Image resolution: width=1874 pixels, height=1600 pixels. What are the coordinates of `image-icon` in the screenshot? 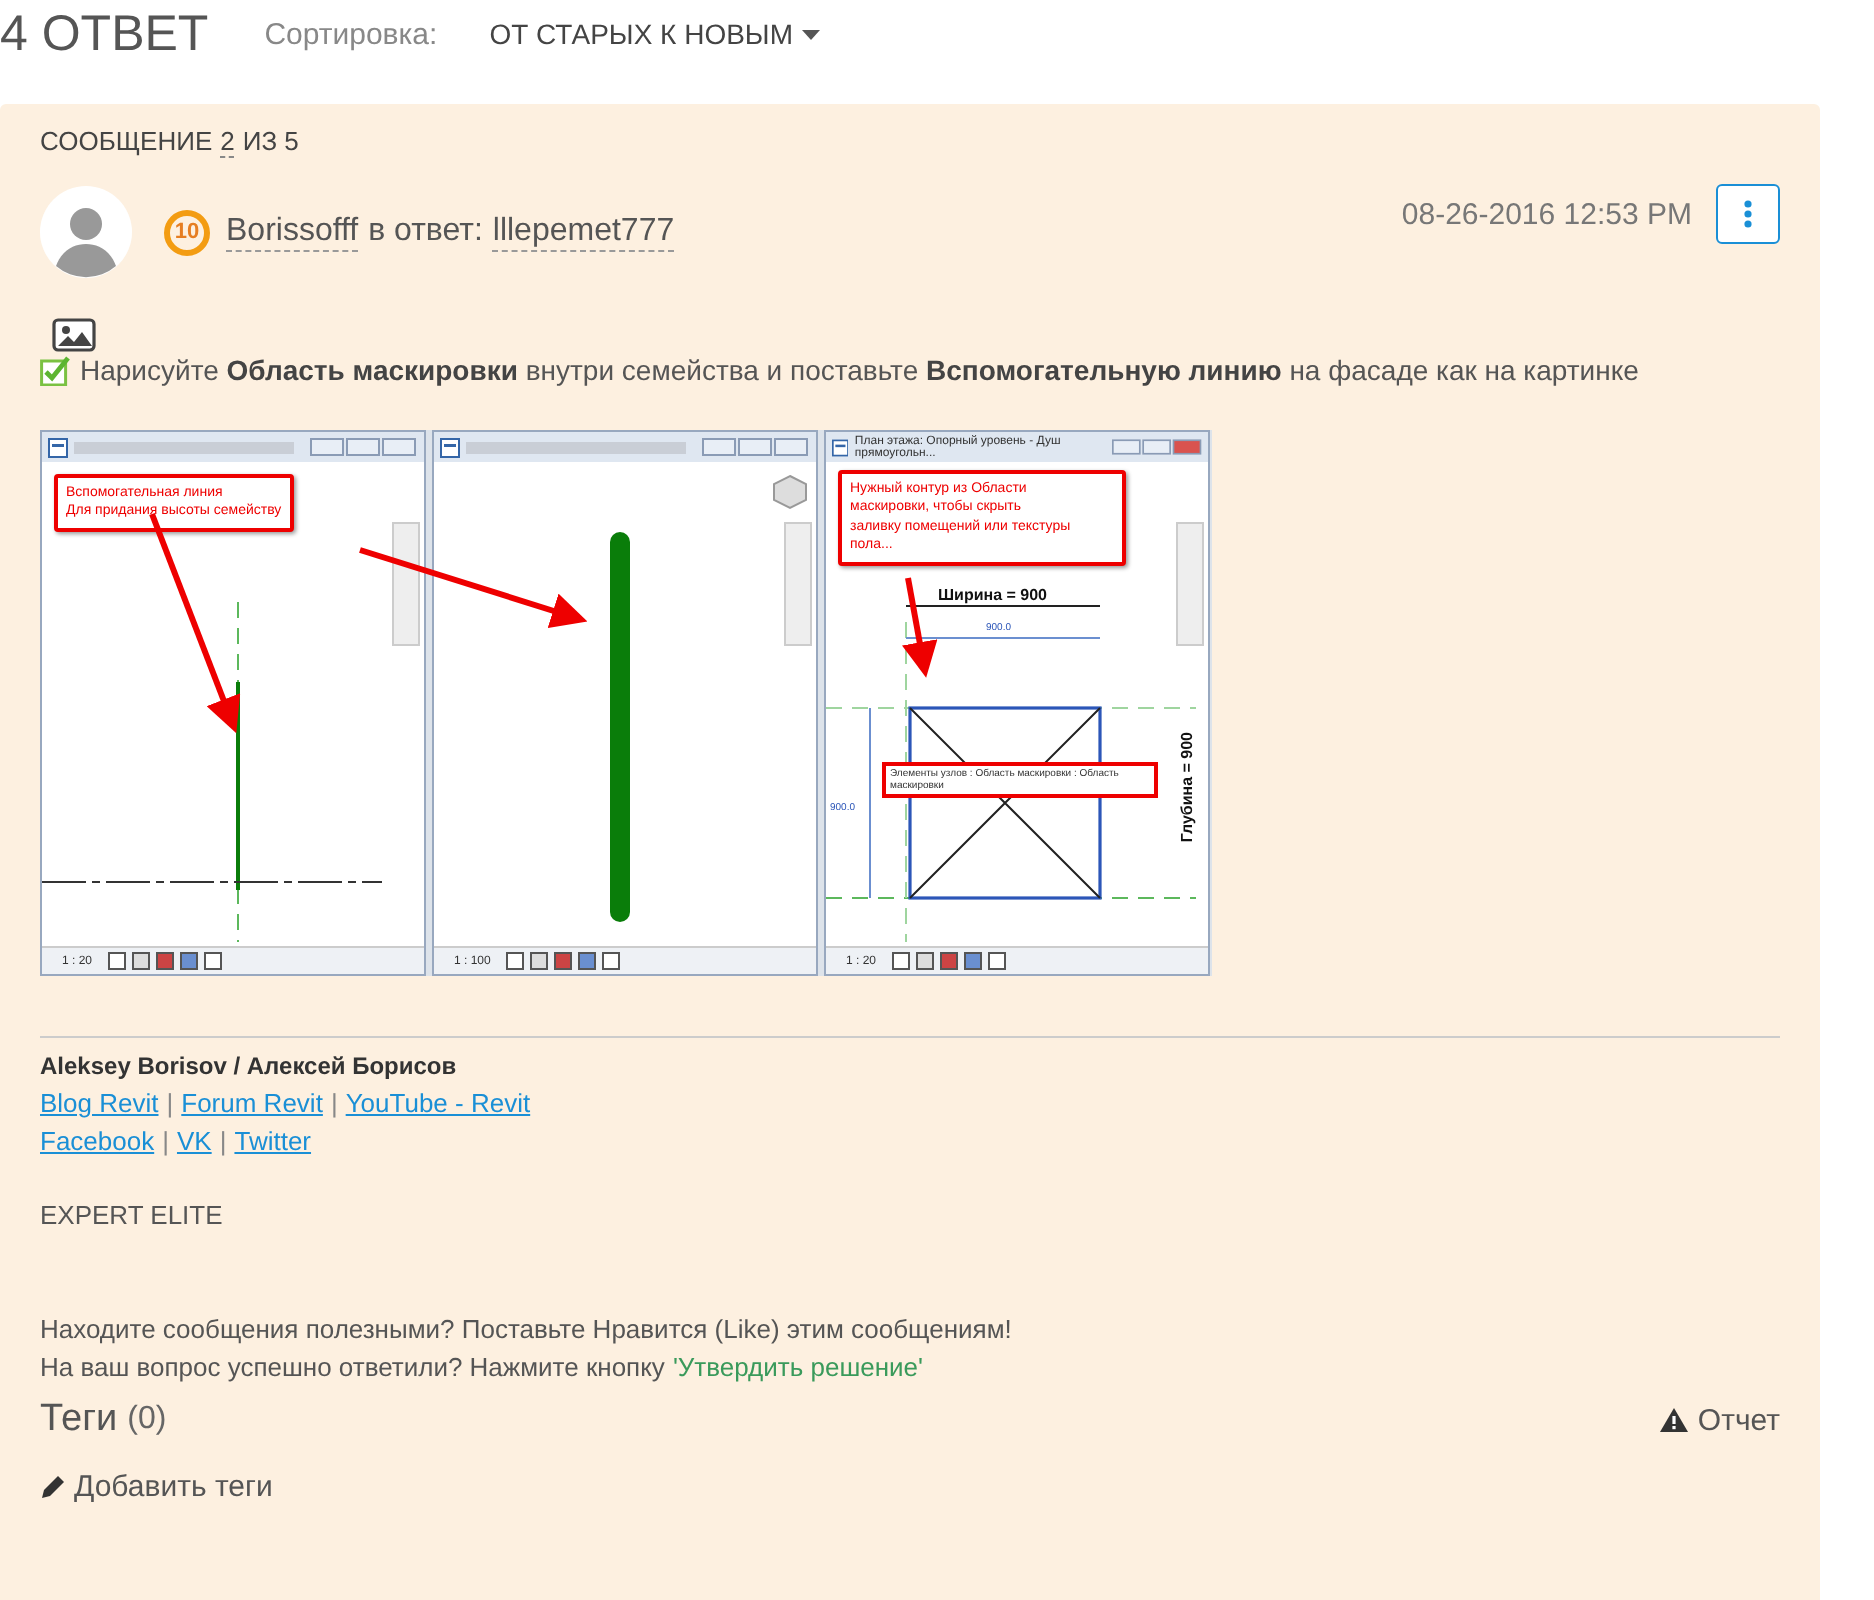 It's located at (74, 335).